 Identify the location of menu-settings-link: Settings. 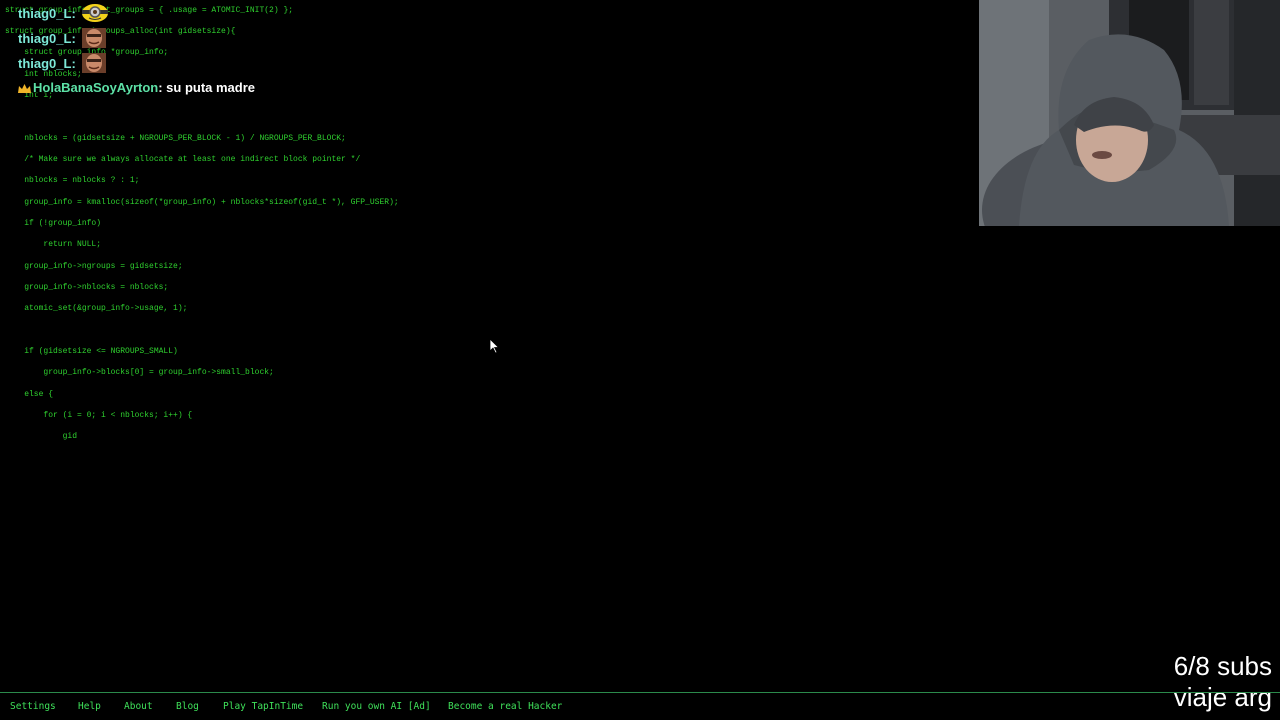
(33, 706).